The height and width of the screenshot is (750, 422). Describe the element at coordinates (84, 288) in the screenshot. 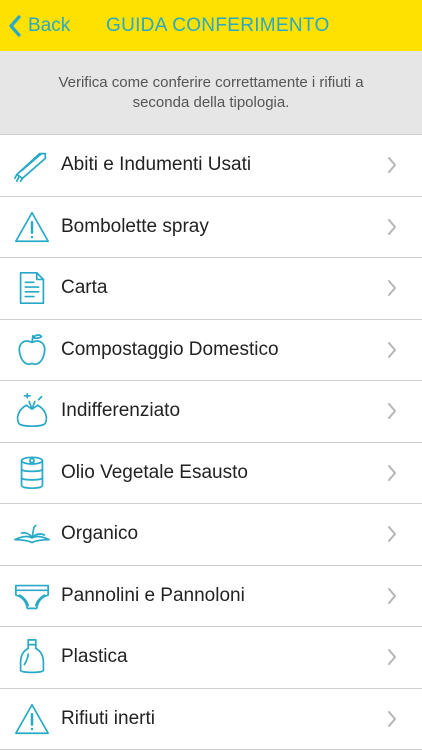

I see `list-item-label: Carta` at that location.